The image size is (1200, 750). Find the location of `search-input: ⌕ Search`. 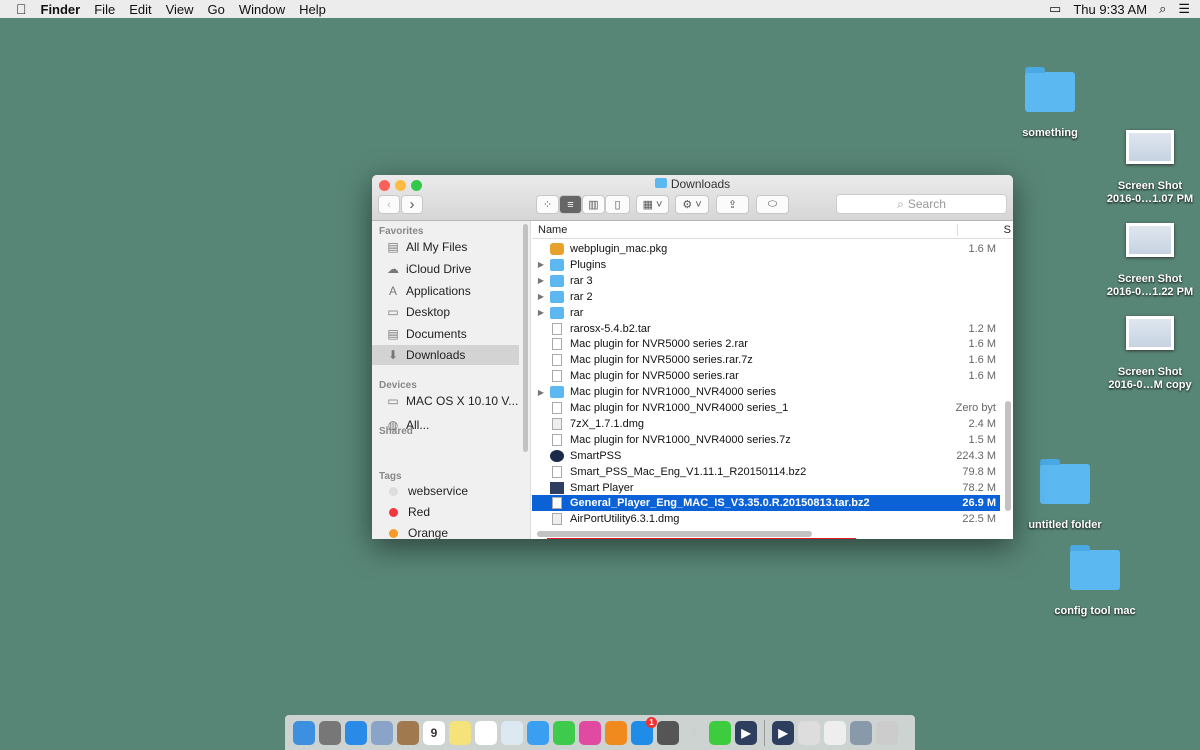

search-input: ⌕ Search is located at coordinates (921, 204).